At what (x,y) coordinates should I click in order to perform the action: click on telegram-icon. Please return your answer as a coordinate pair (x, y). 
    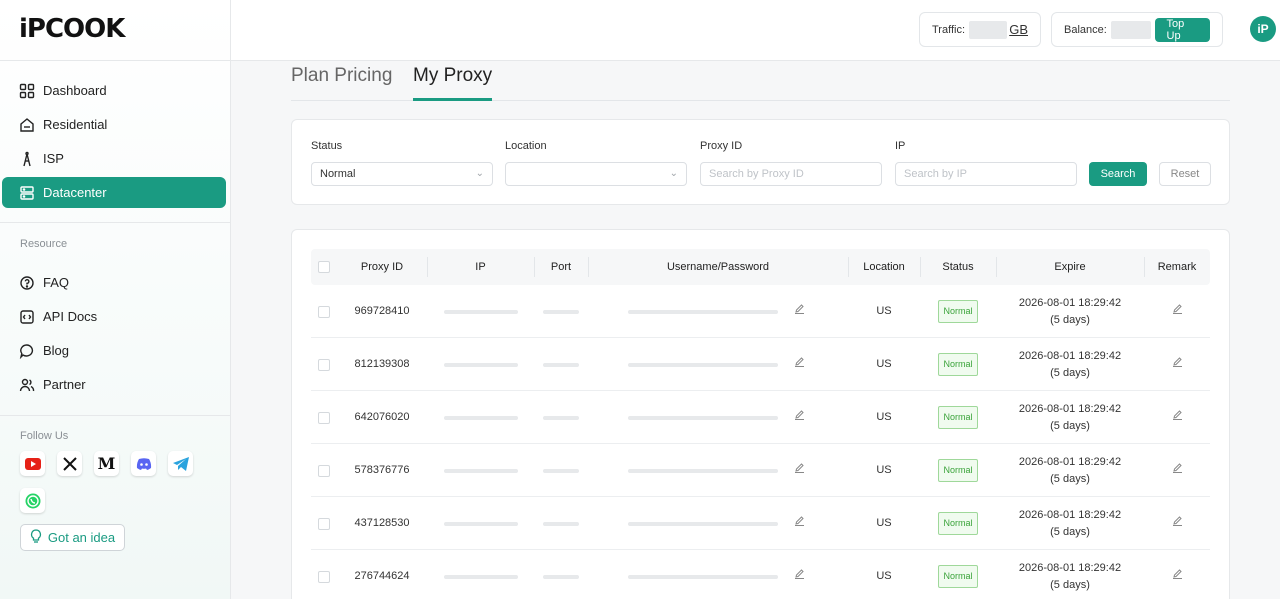
    Looking at the image, I should click on (180, 463).